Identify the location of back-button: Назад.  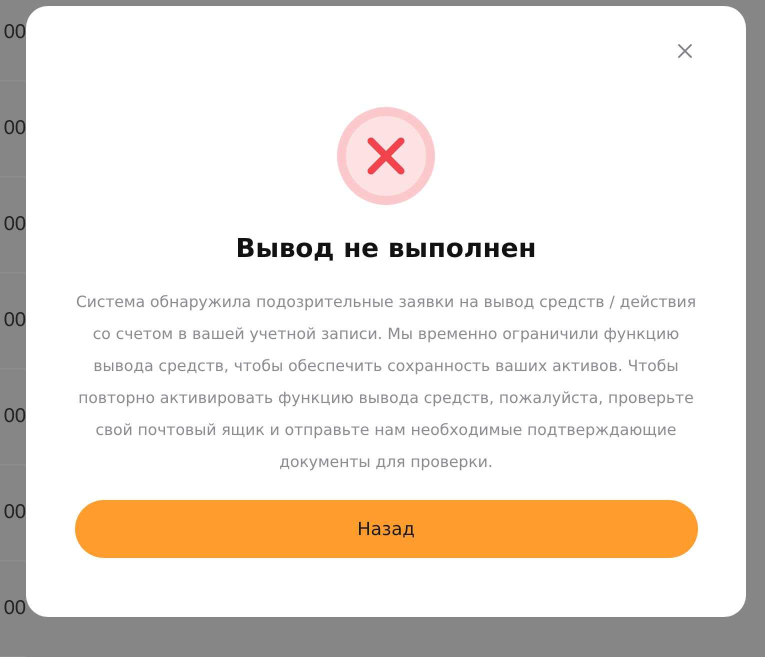
(386, 529).